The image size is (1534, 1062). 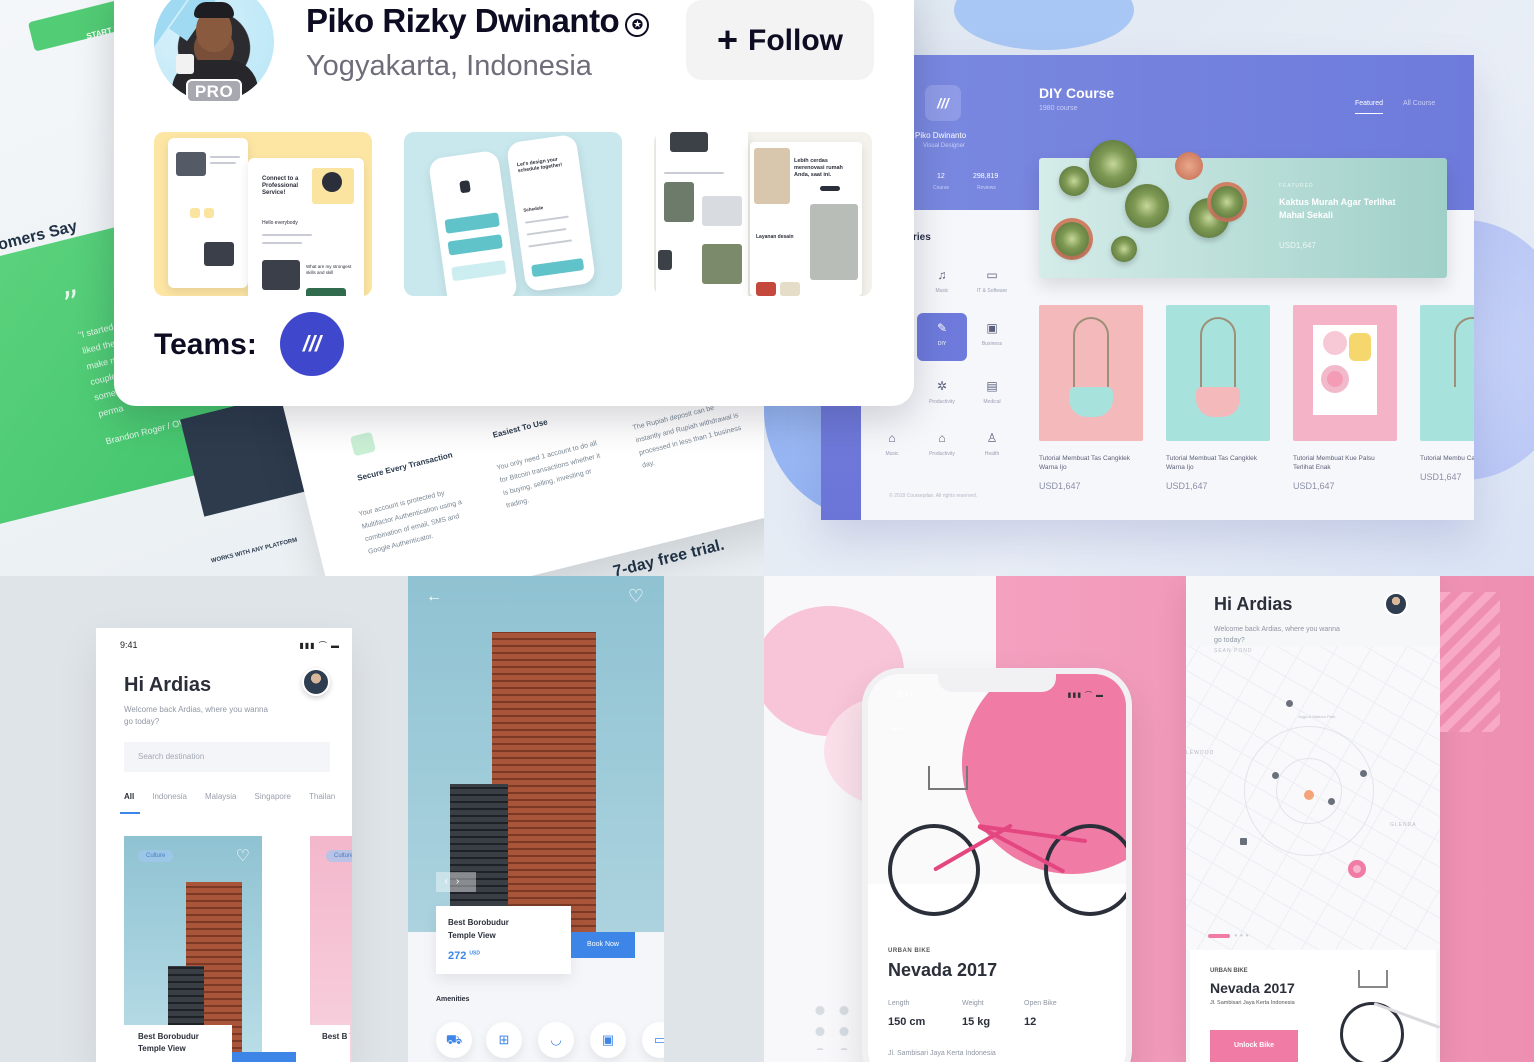 I want to click on bike-basket, so click(x=948, y=778).